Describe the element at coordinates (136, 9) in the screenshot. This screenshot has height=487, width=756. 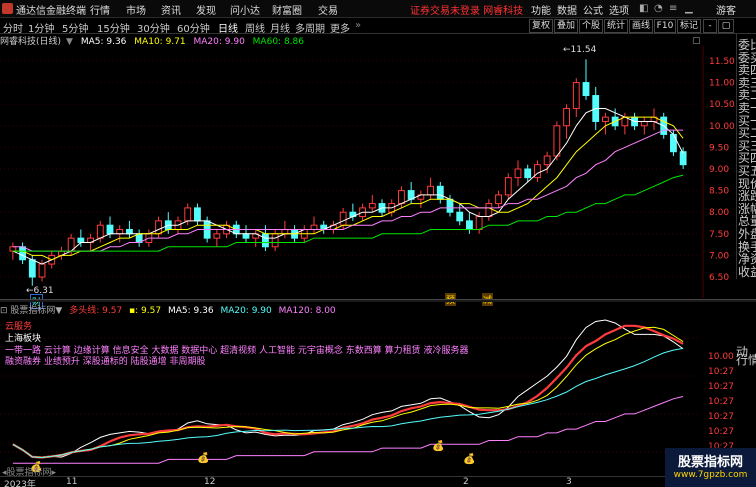
I see `menu-shichang: 市场` at that location.